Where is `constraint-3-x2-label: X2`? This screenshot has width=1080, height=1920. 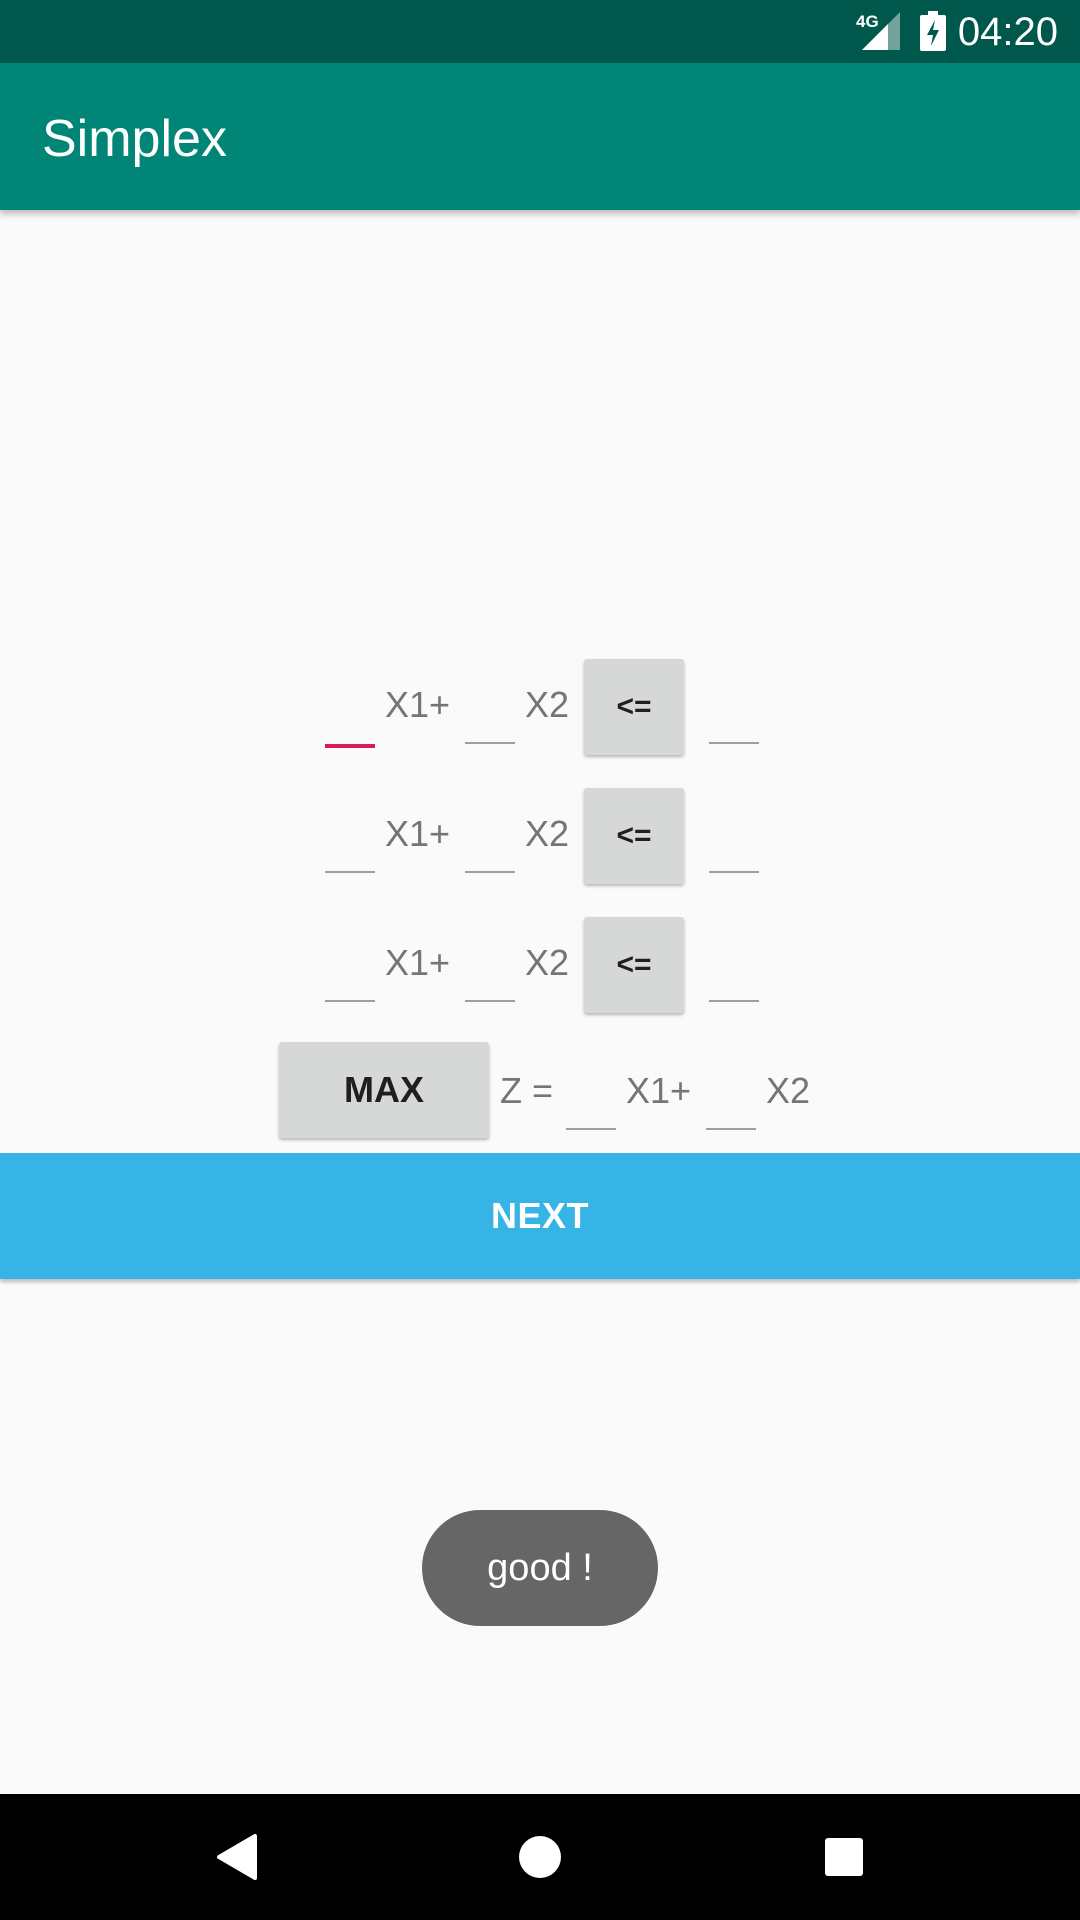
constraint-3-x2-label: X2 is located at coordinates (547, 962).